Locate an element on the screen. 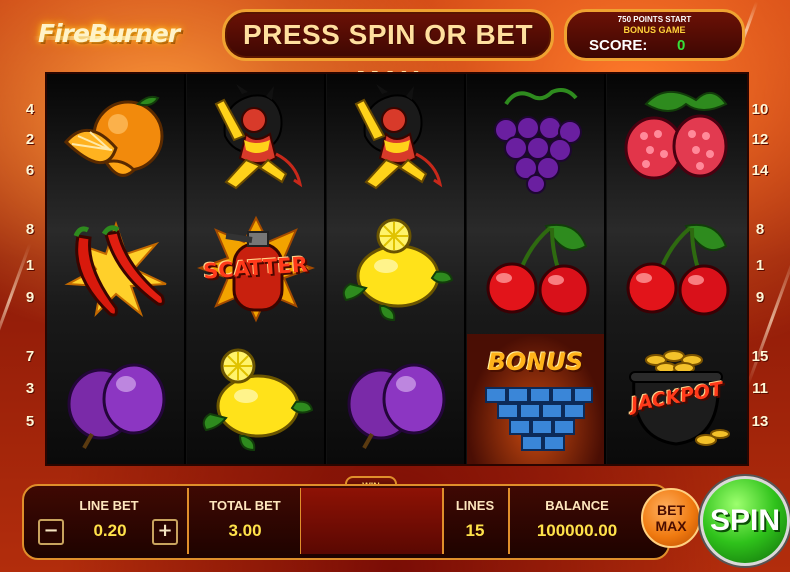 Image resolution: width=790 pixels, height=572 pixels. bonus-label: BONUS is located at coordinates (535, 362).